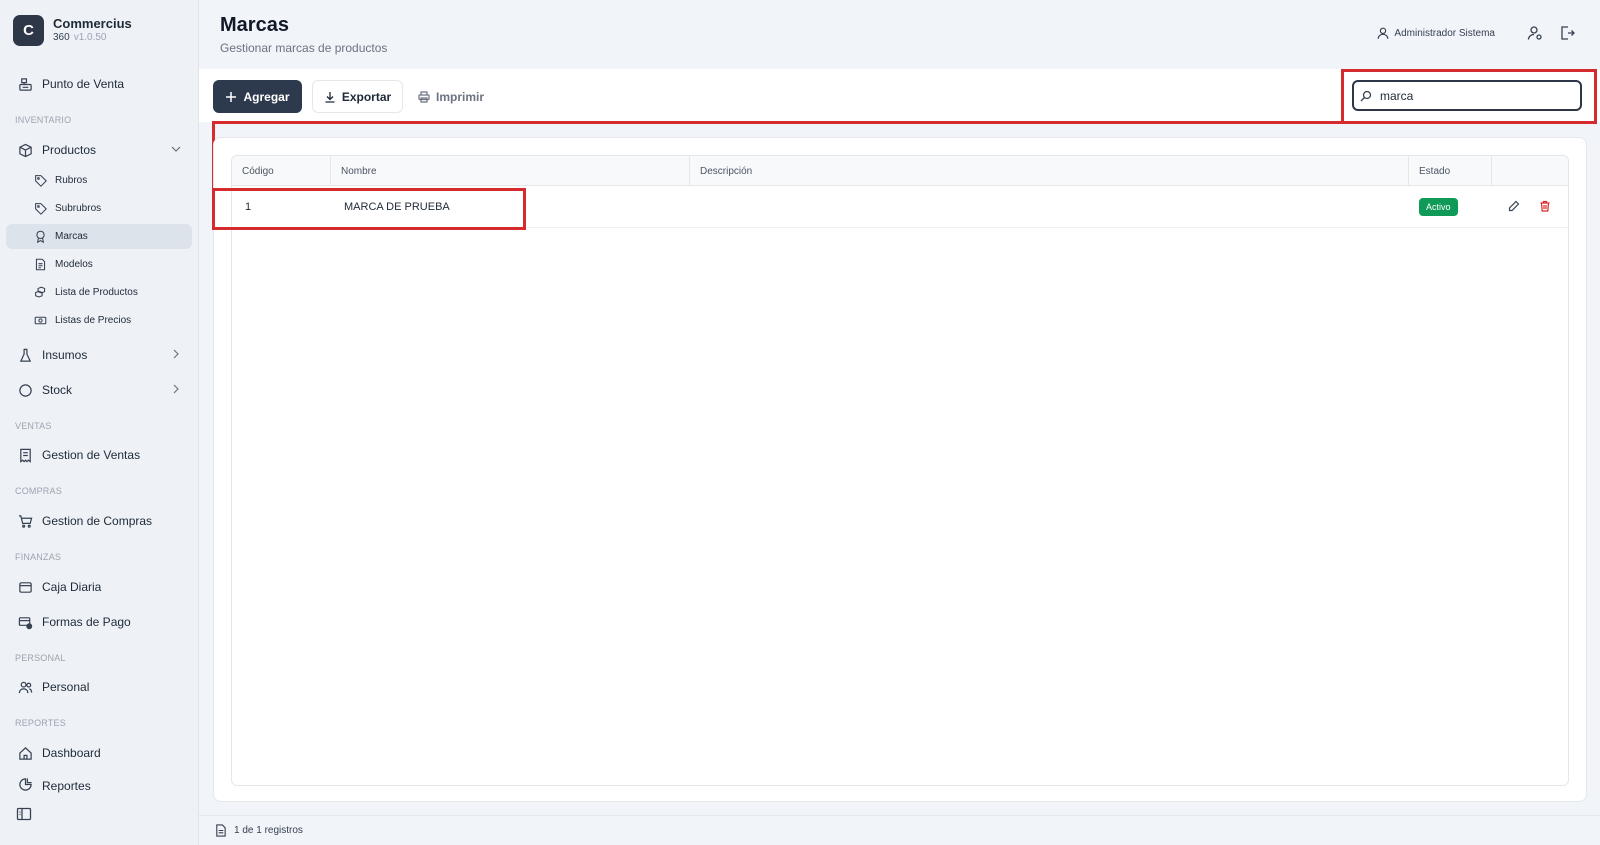 The height and width of the screenshot is (845, 1600). What do you see at coordinates (40, 723) in the screenshot?
I see `section-label-reportes: REPORTES` at bounding box center [40, 723].